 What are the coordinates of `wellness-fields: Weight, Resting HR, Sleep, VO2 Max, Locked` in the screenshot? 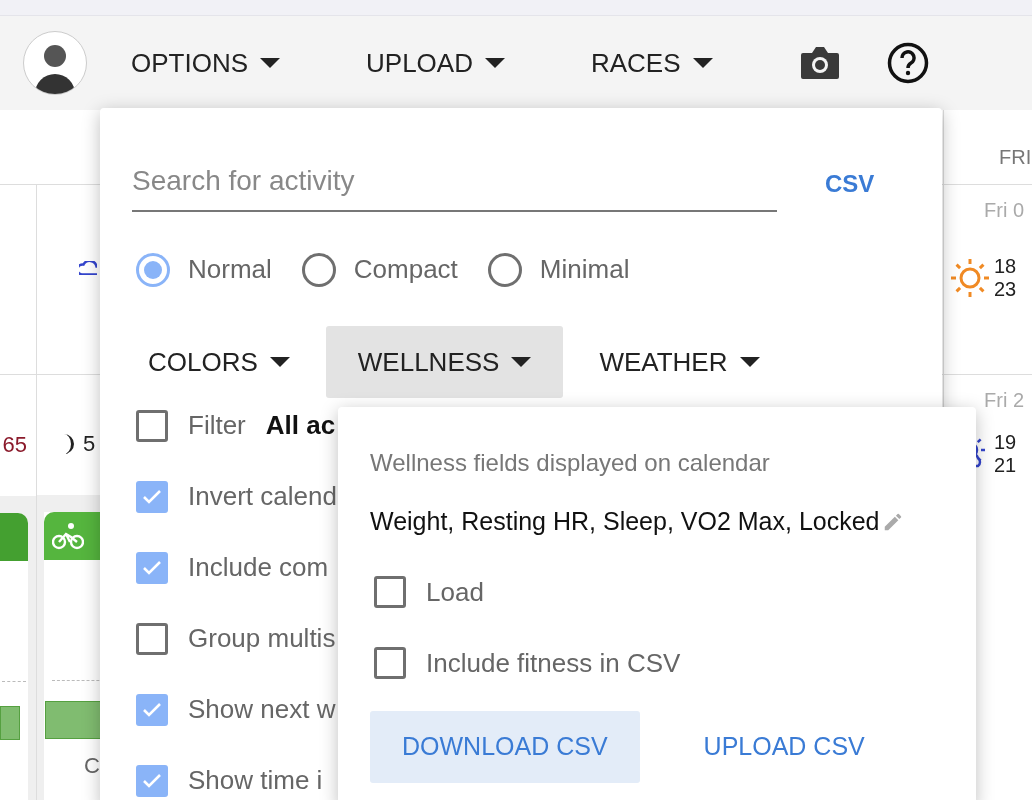 It's located at (625, 522).